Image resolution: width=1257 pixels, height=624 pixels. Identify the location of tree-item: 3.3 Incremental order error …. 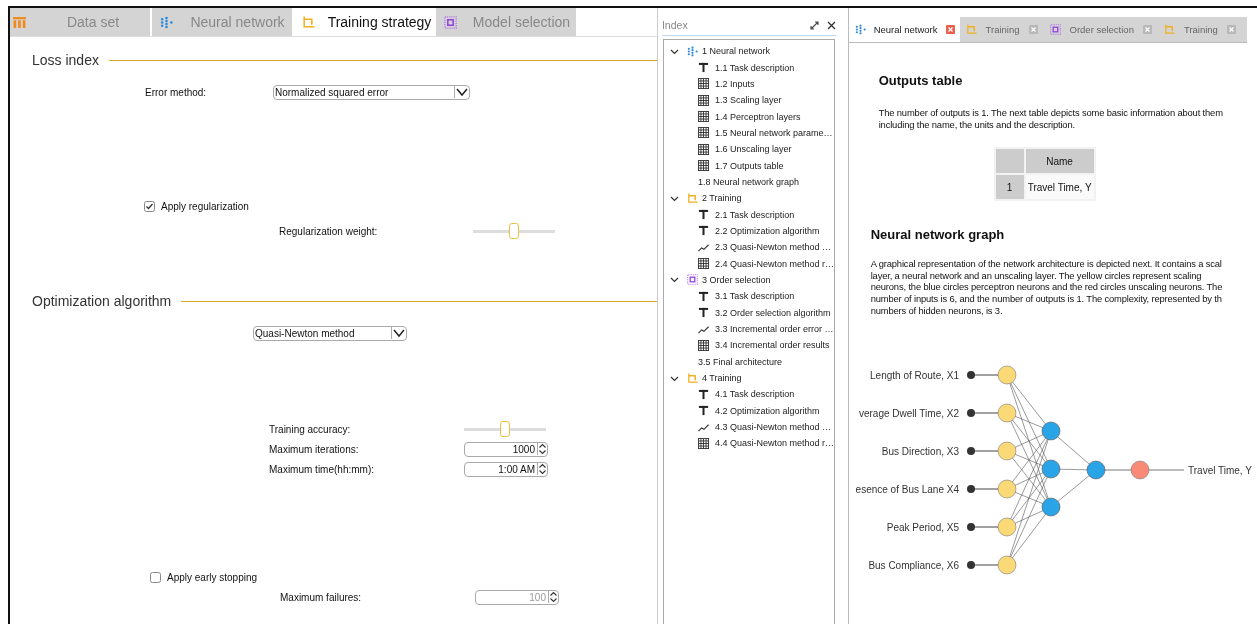
(748, 329).